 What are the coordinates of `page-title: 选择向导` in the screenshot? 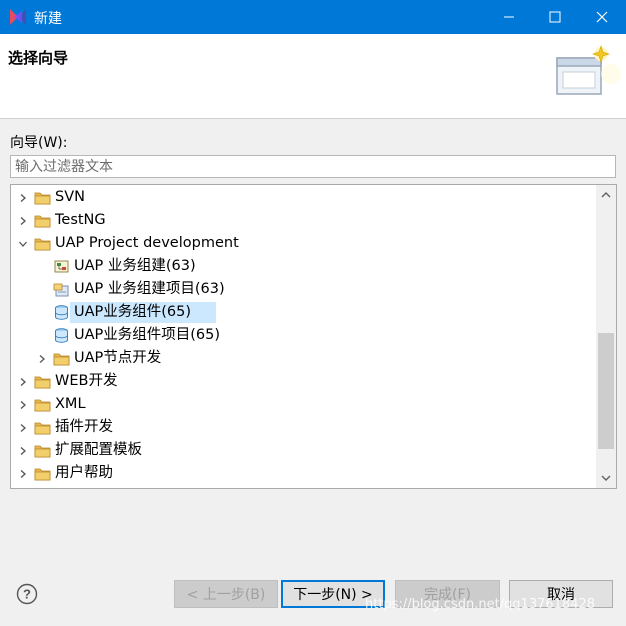 It's located at (38, 58).